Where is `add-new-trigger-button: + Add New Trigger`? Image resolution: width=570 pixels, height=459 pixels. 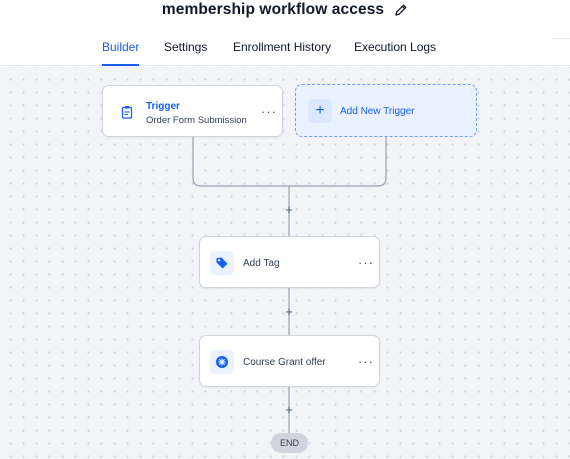 add-new-trigger-button: + Add New Trigger is located at coordinates (386, 110).